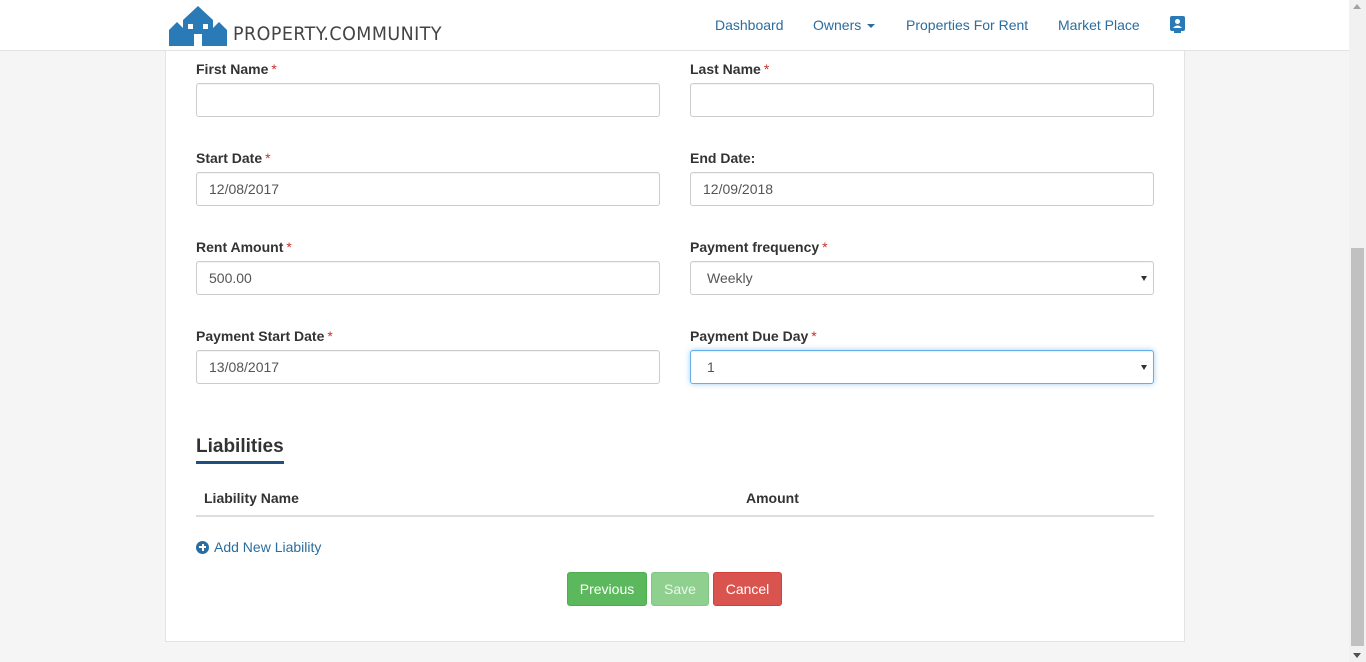 The height and width of the screenshot is (662, 1366). What do you see at coordinates (428, 189) in the screenshot?
I see `start-date-field: 12/08/2017` at bounding box center [428, 189].